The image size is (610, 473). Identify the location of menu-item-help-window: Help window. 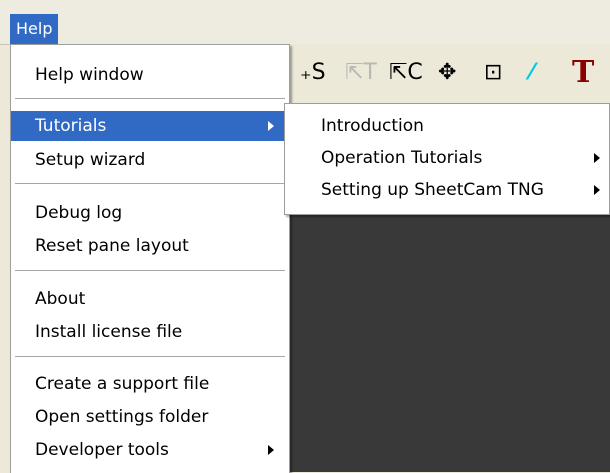
(150, 75).